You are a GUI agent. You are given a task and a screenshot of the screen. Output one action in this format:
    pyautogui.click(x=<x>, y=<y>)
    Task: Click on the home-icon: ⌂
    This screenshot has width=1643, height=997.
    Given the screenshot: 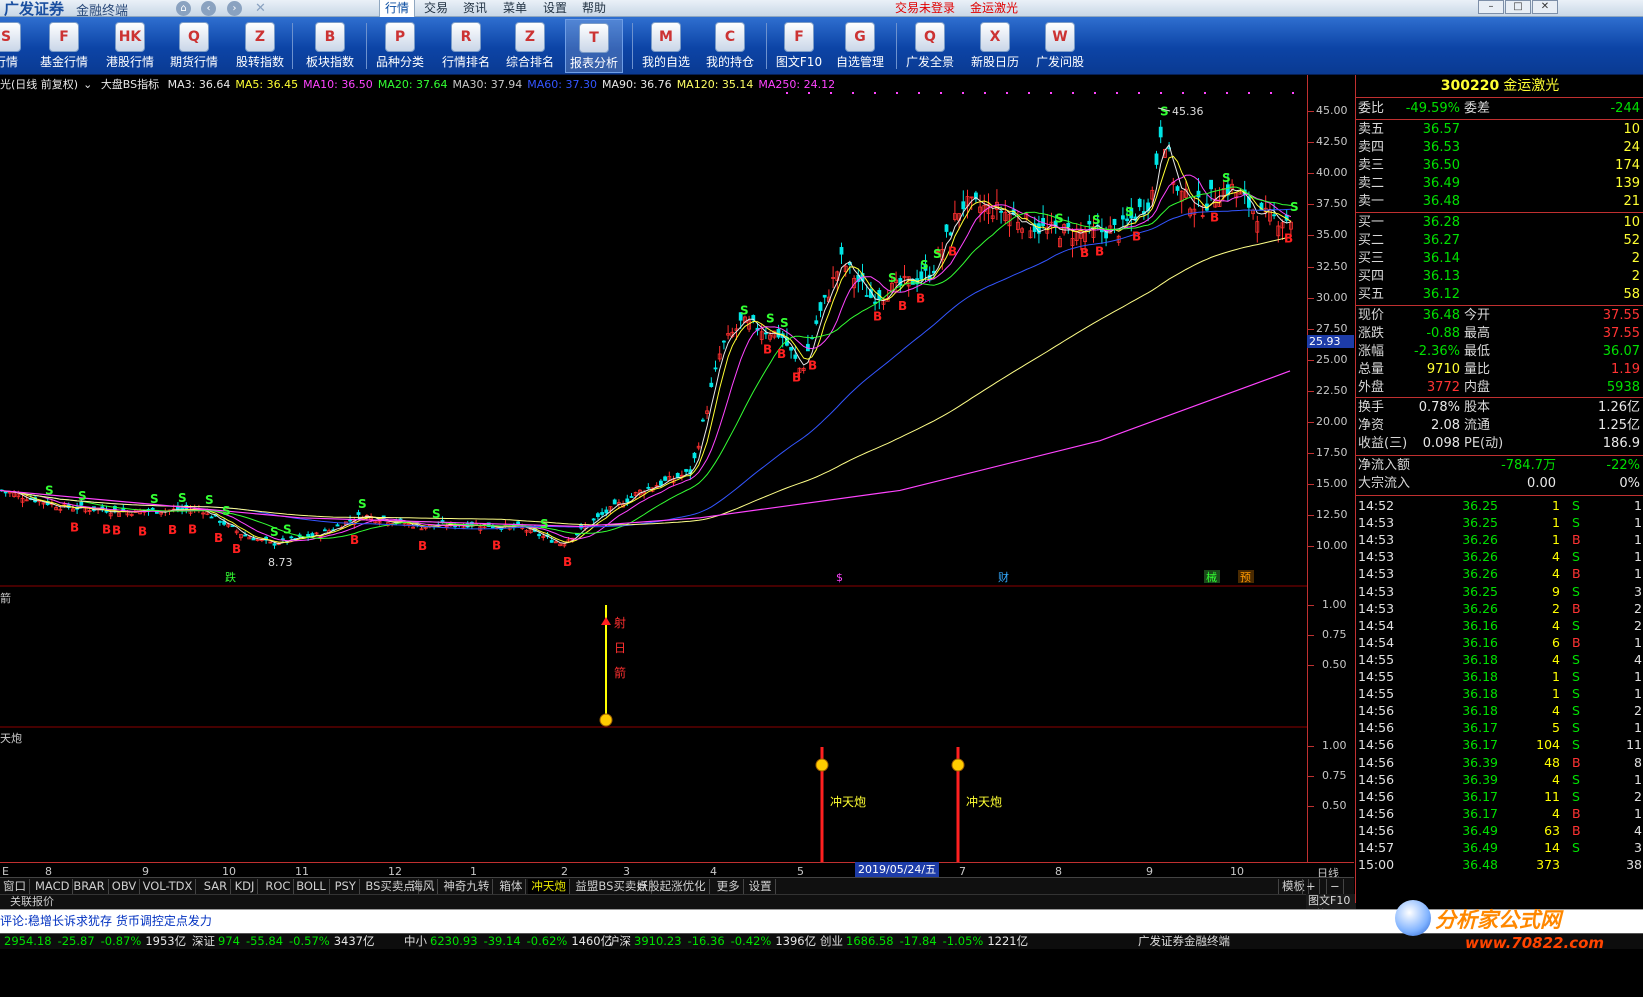 What is the action you would take?
    pyautogui.click(x=183, y=8)
    